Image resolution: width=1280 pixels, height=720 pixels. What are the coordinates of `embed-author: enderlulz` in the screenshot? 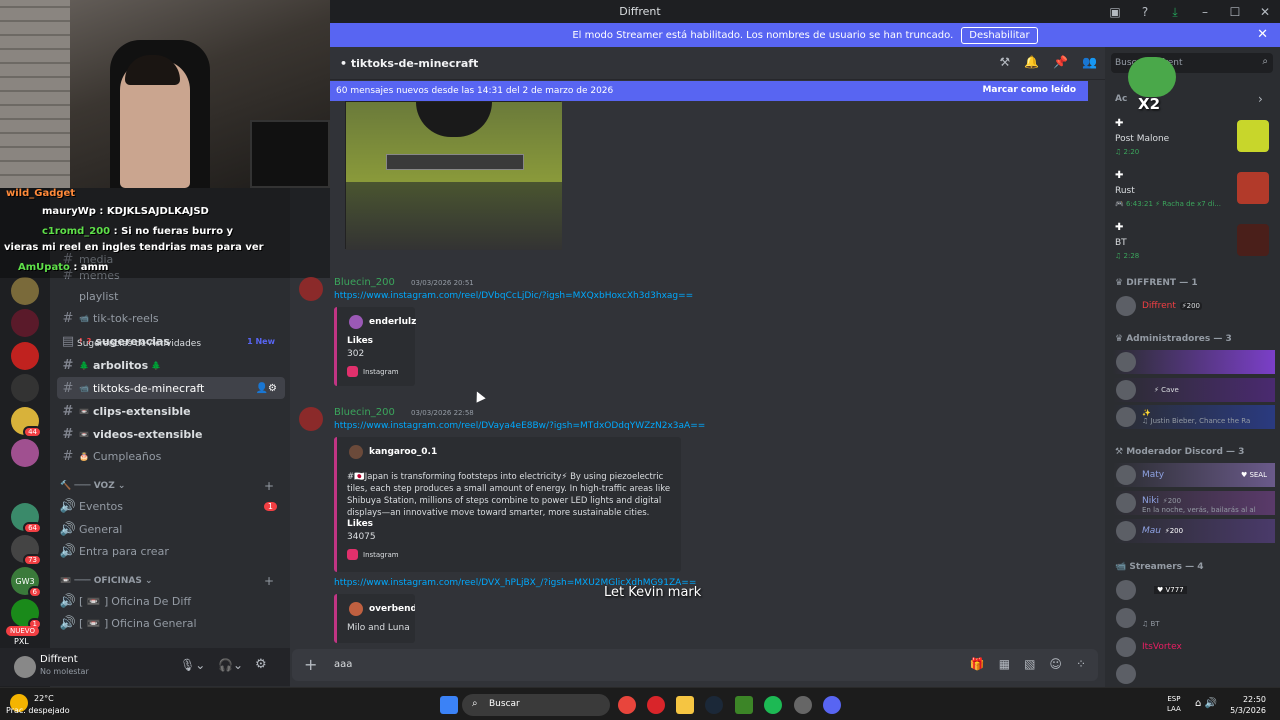 It's located at (392, 322).